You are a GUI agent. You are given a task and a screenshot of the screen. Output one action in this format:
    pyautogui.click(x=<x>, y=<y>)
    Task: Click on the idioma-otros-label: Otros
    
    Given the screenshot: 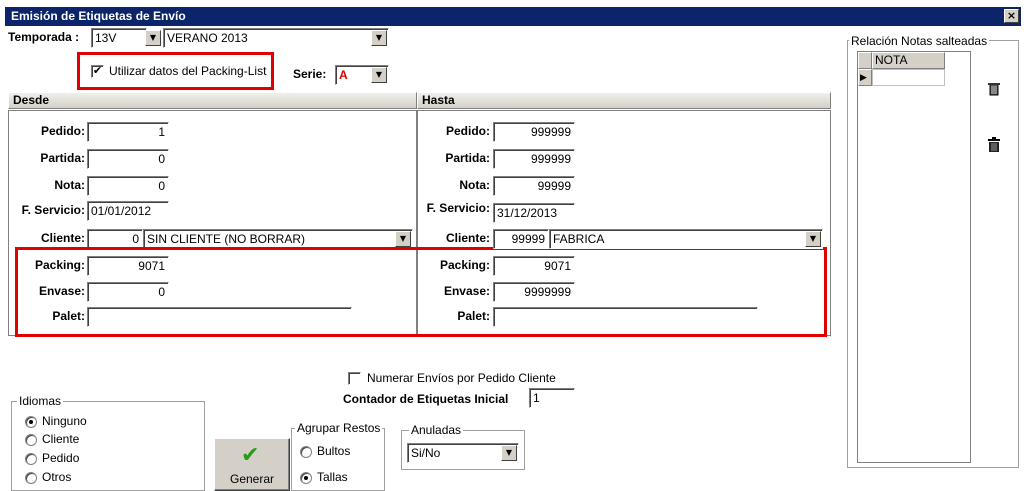 What is the action you would take?
    pyautogui.click(x=57, y=477)
    